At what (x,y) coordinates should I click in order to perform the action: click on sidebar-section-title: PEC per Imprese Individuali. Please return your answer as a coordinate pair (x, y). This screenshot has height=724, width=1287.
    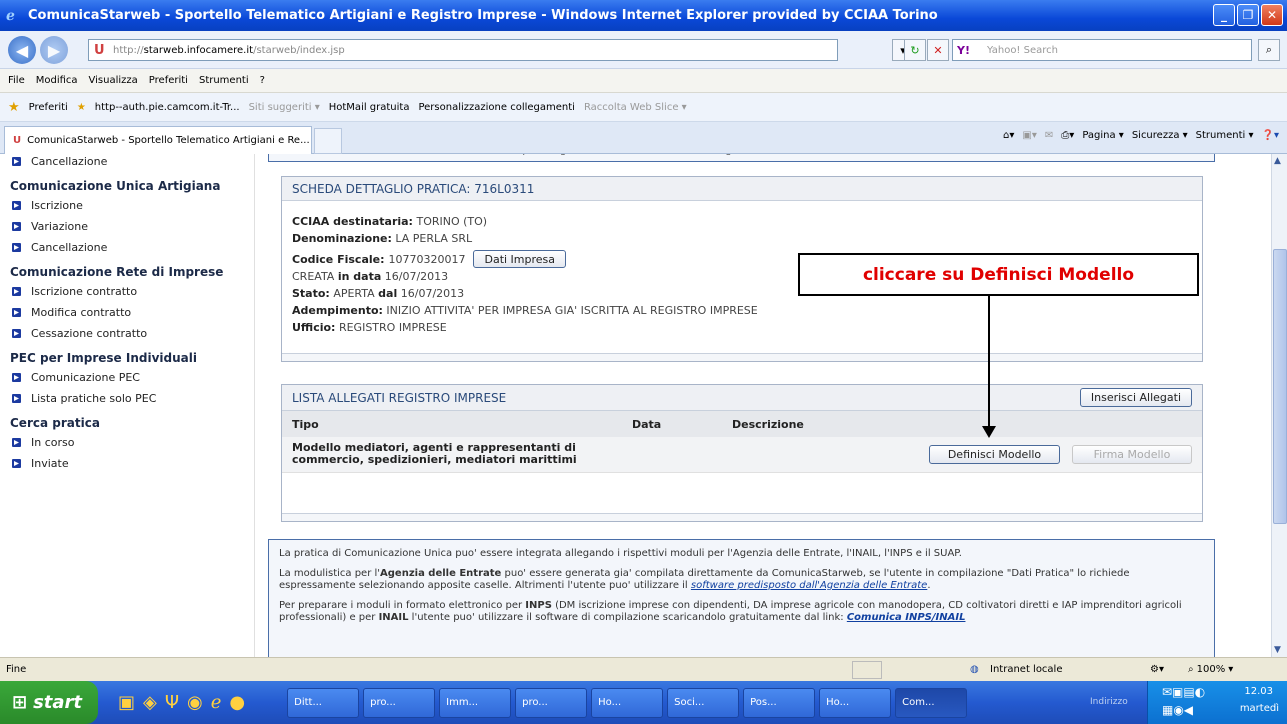
    Looking at the image, I should click on (103, 358).